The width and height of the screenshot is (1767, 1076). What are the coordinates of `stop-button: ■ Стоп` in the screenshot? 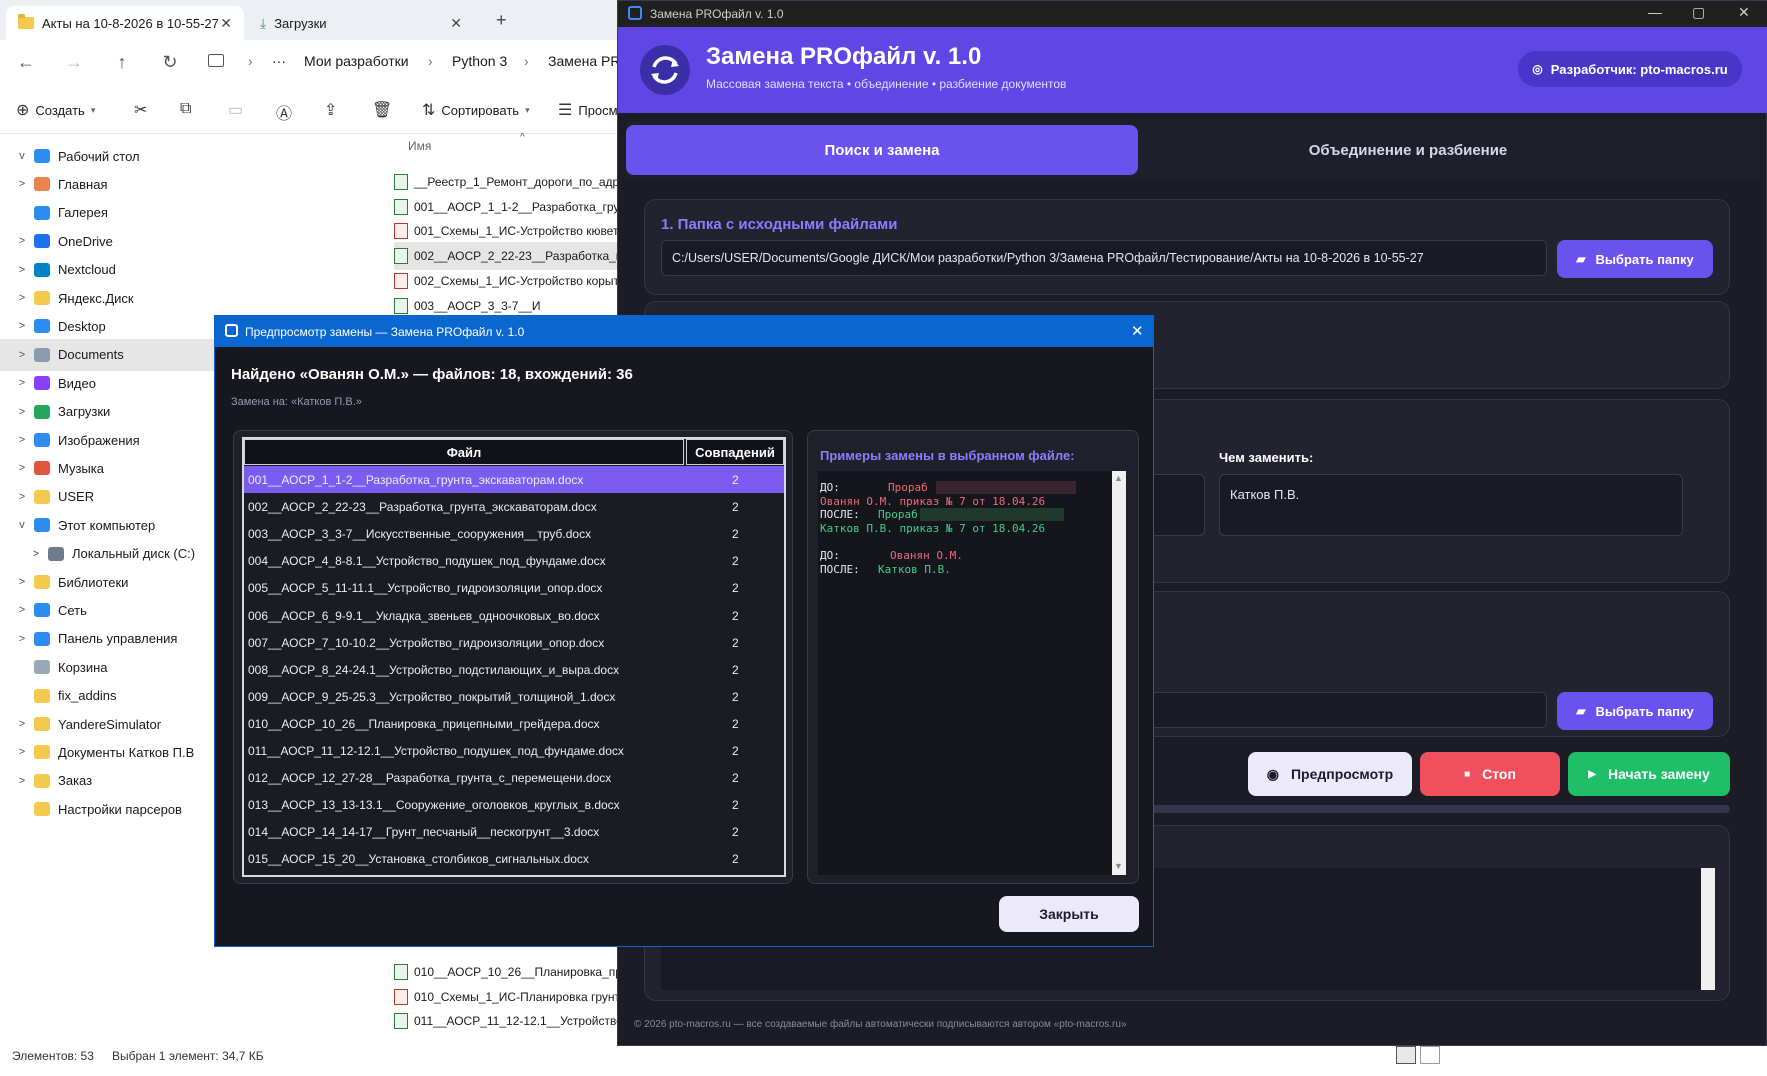 It's located at (1490, 774).